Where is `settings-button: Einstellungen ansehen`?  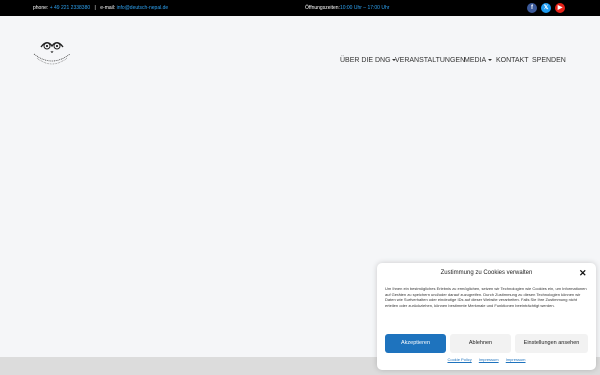 settings-button: Einstellungen ansehen is located at coordinates (551, 343).